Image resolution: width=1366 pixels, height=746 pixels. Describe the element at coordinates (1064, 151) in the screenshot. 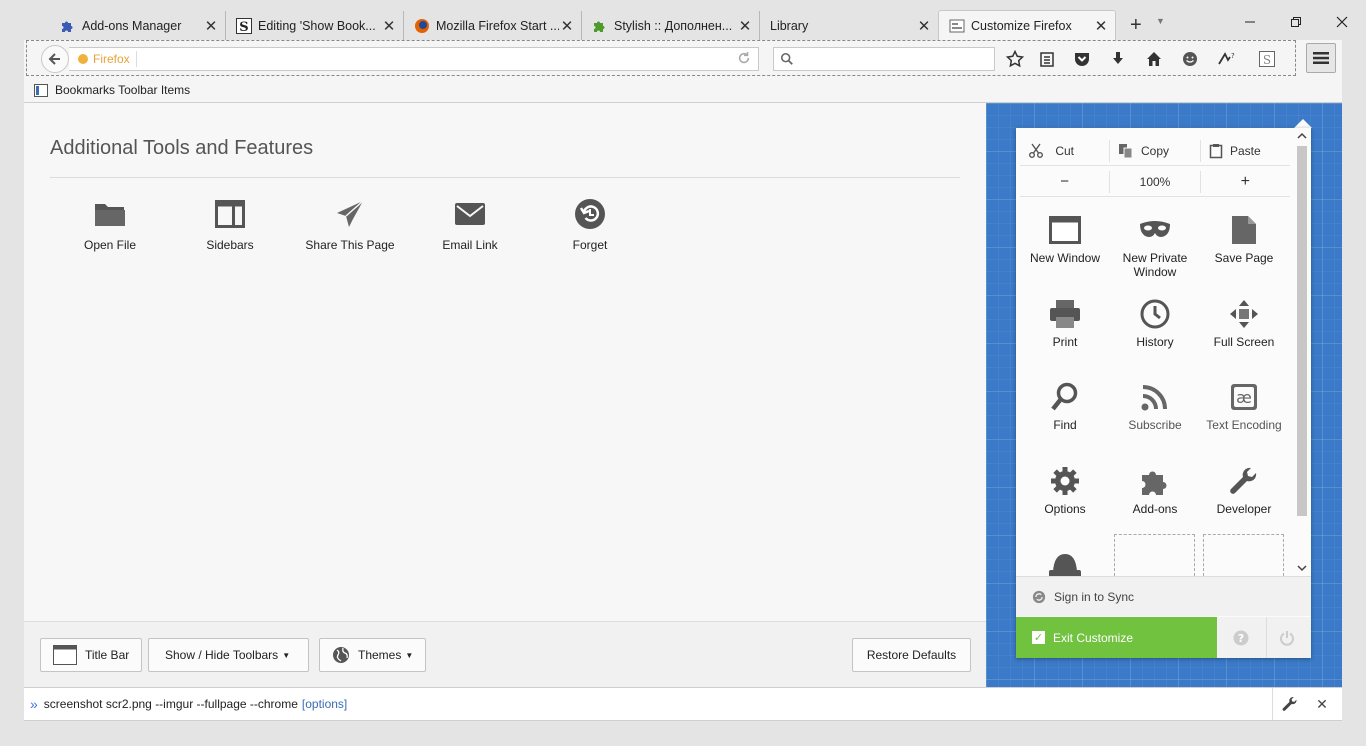

I see `cut-button: Cut` at that location.